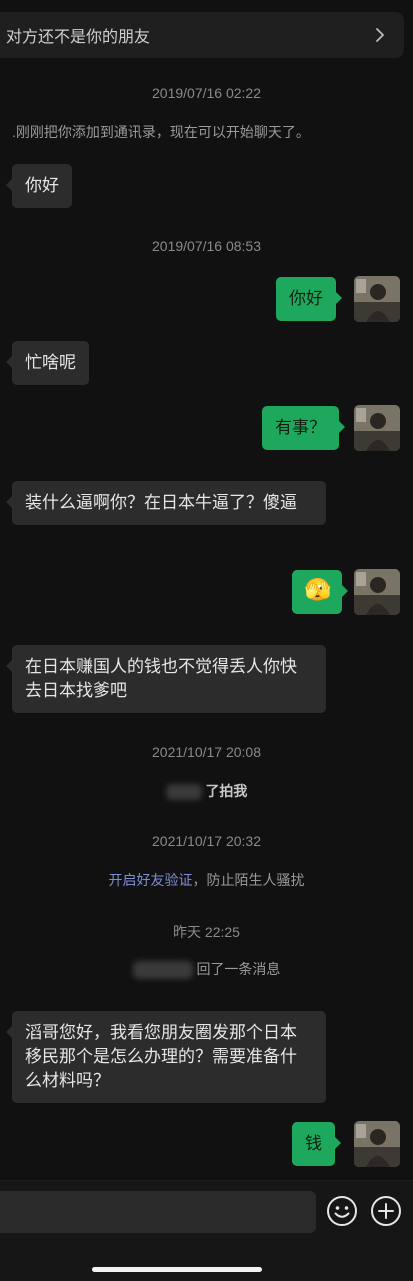 The image size is (413, 1281). Describe the element at coordinates (206, 246) in the screenshot. I see `timestamp: 2019/07/16 08:53` at that location.